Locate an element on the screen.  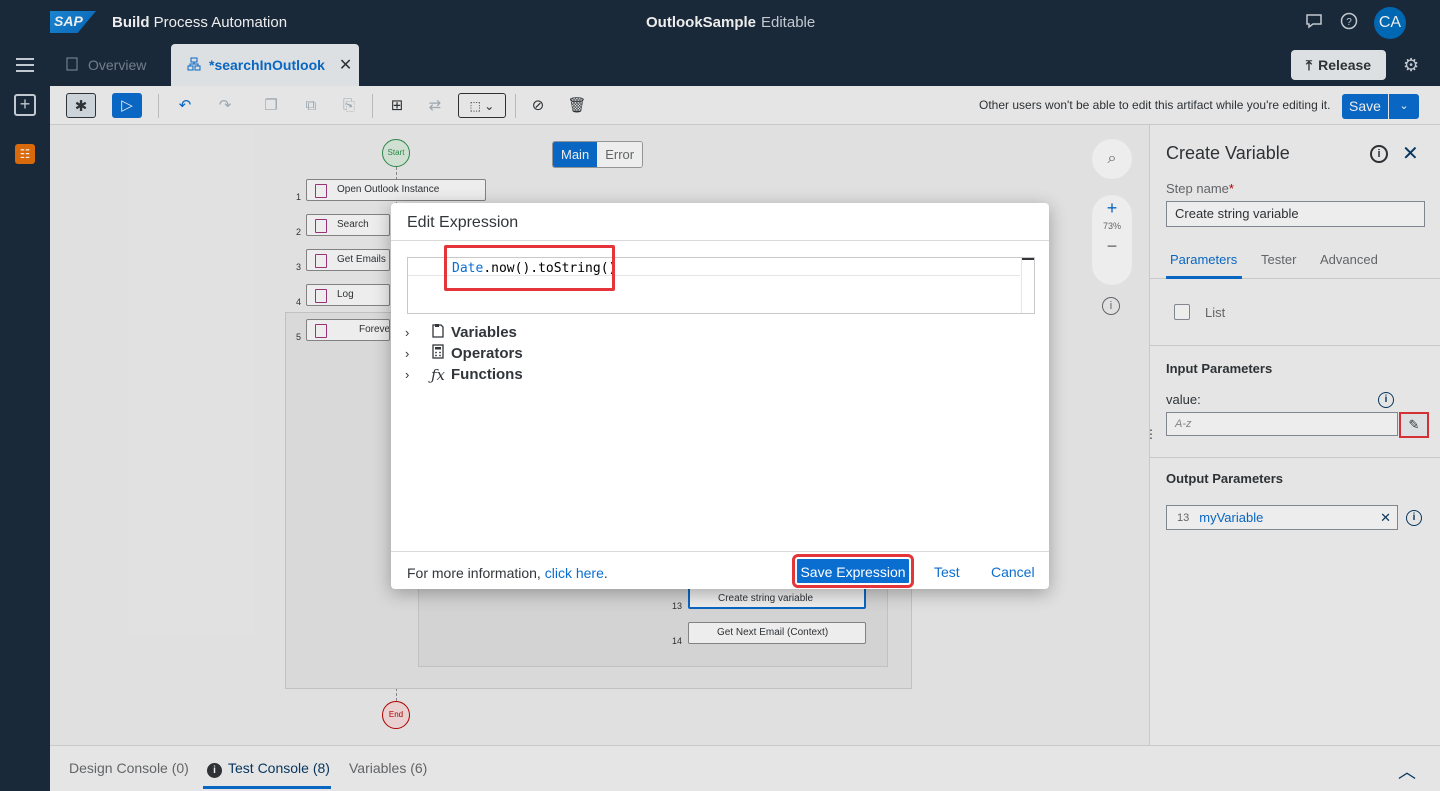
tree-item-functions: › ƒx Functions is located at coordinates (464, 374).